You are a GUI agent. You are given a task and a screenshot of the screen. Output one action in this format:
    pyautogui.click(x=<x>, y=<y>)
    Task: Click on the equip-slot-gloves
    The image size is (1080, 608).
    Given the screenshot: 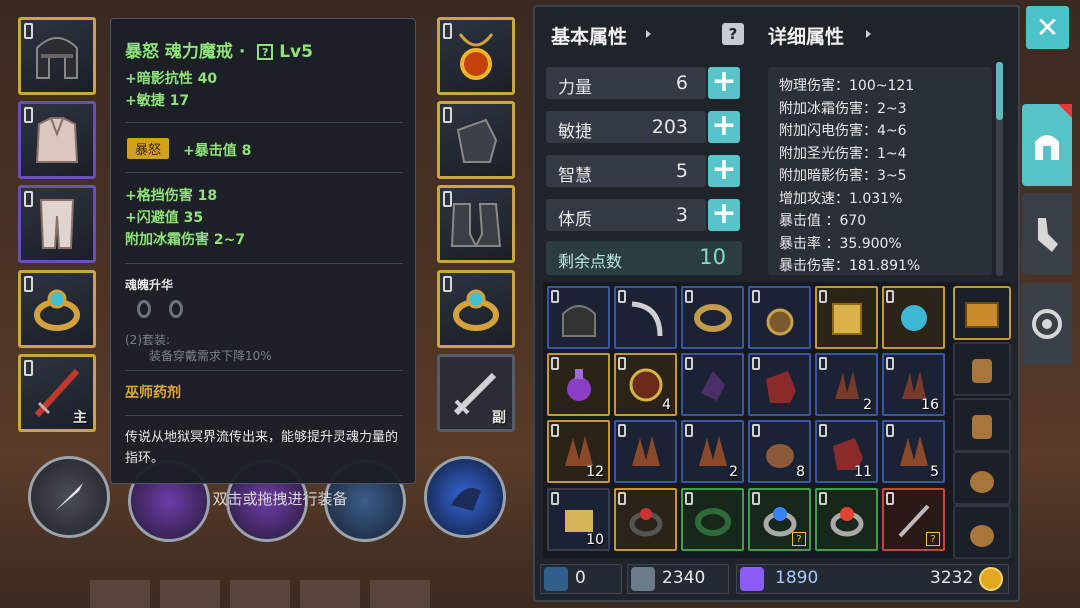 What is the action you would take?
    pyautogui.click(x=476, y=140)
    